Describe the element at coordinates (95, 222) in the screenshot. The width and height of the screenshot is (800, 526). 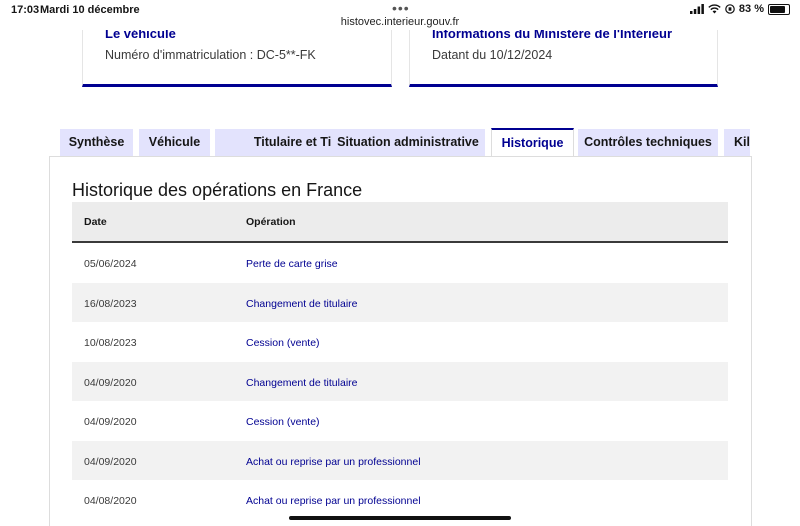
I see `column-header-date: Date` at that location.